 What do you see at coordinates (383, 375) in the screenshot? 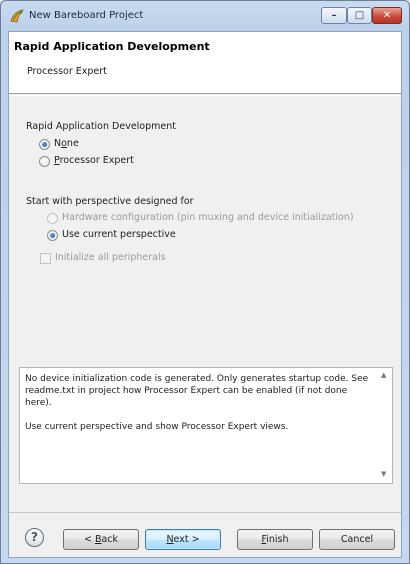
I see `scroll-up-arrow-icon: ▲` at bounding box center [383, 375].